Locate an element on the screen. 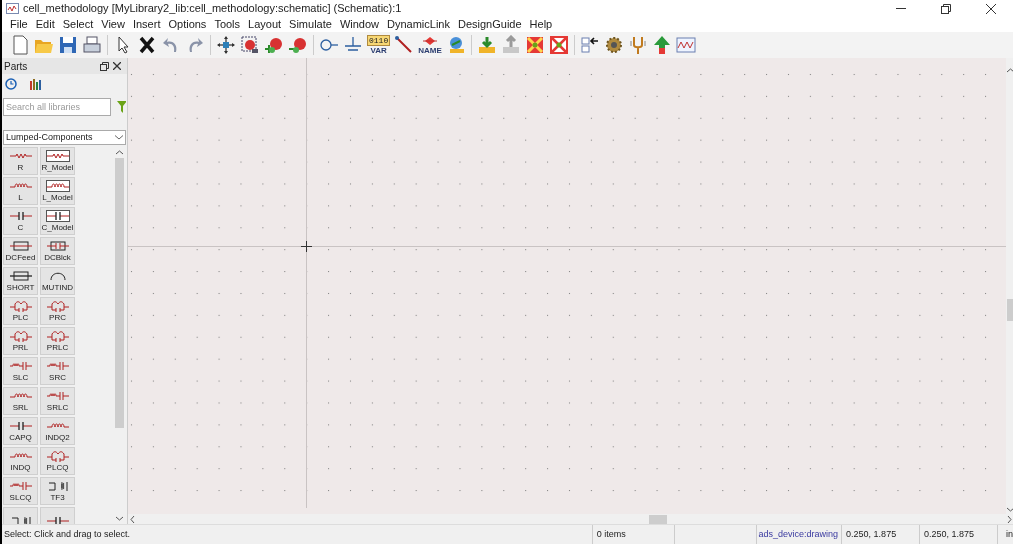 Image resolution: width=1013 pixels, height=544 pixels. part-tile: PRL is located at coordinates (20, 341).